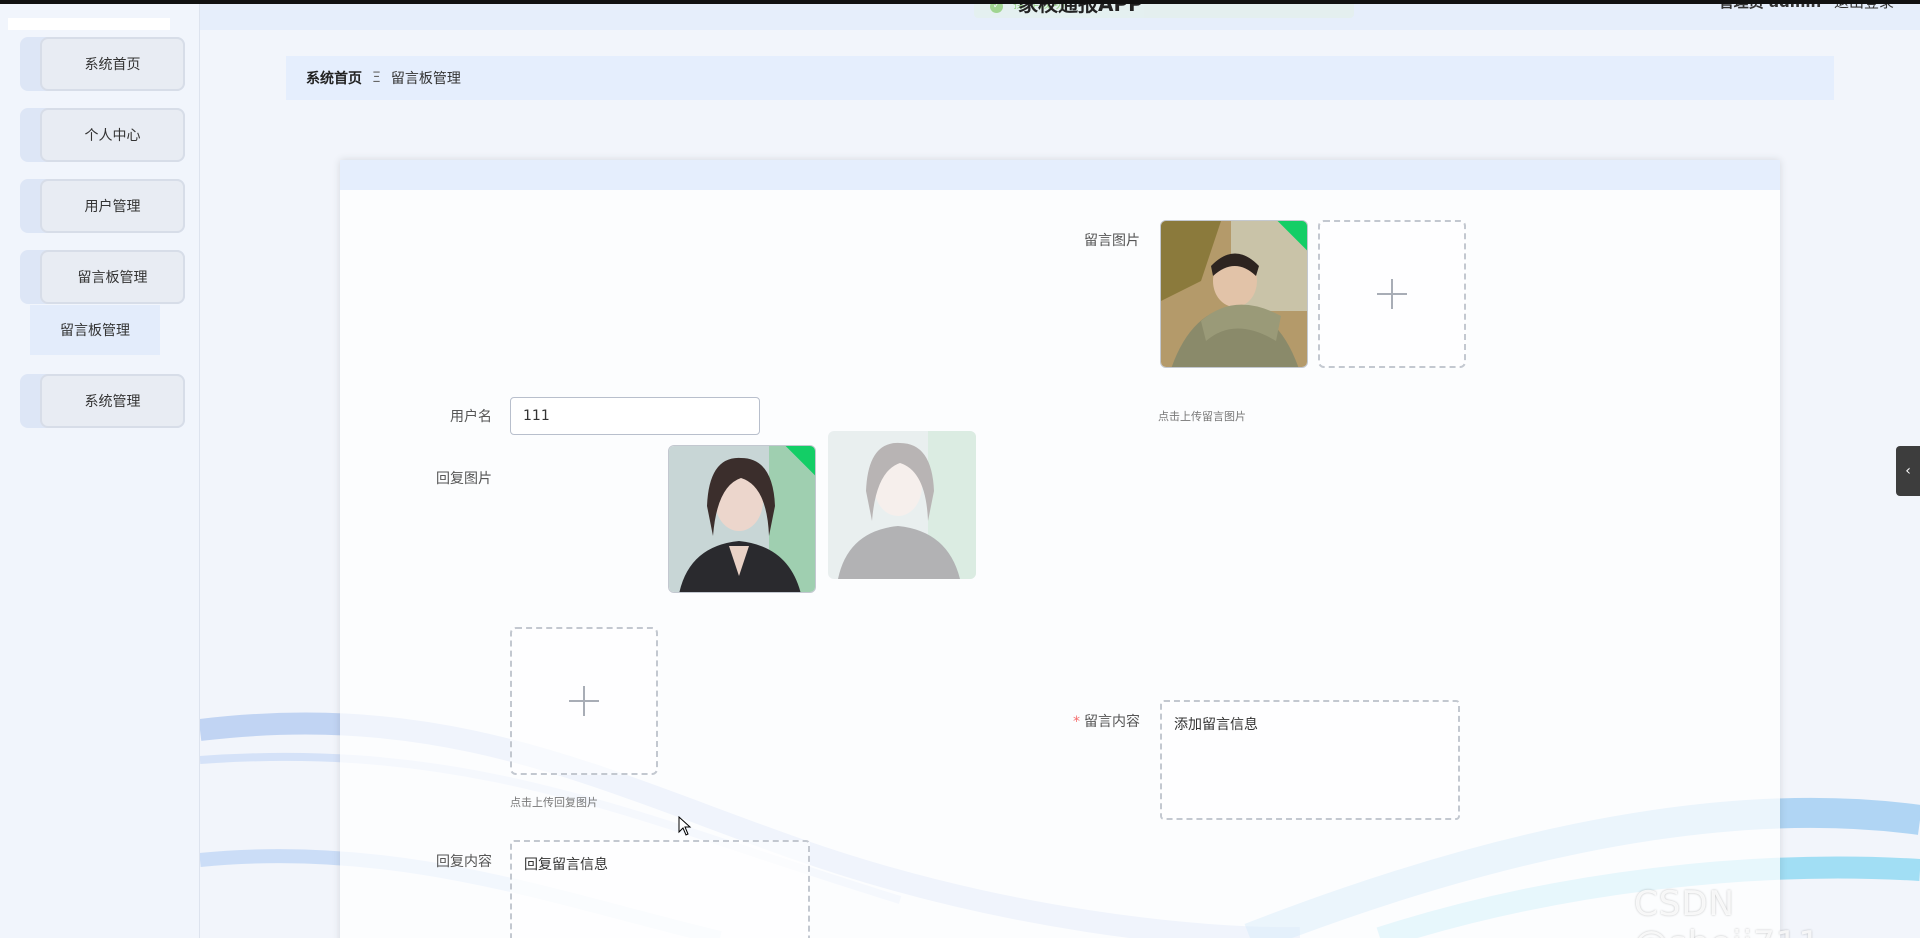 This screenshot has height=938, width=1920. I want to click on reply-image-thumb, so click(742, 519).